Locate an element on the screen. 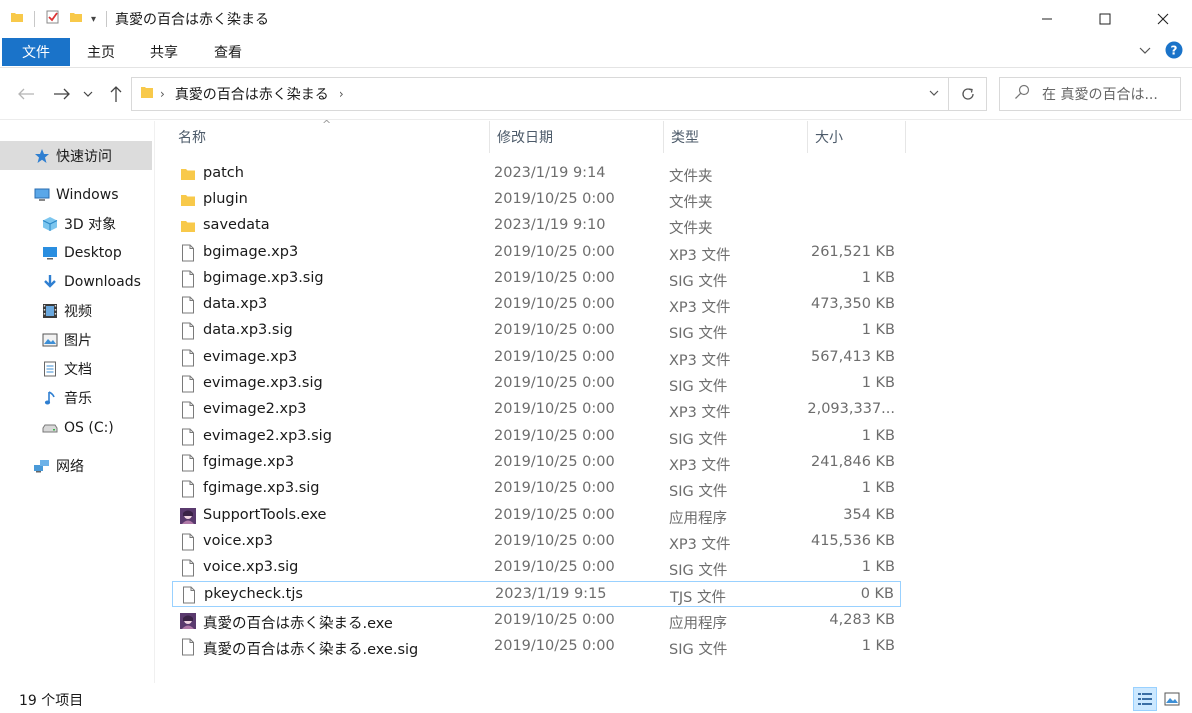  maximize-button is located at coordinates (1105, 19).